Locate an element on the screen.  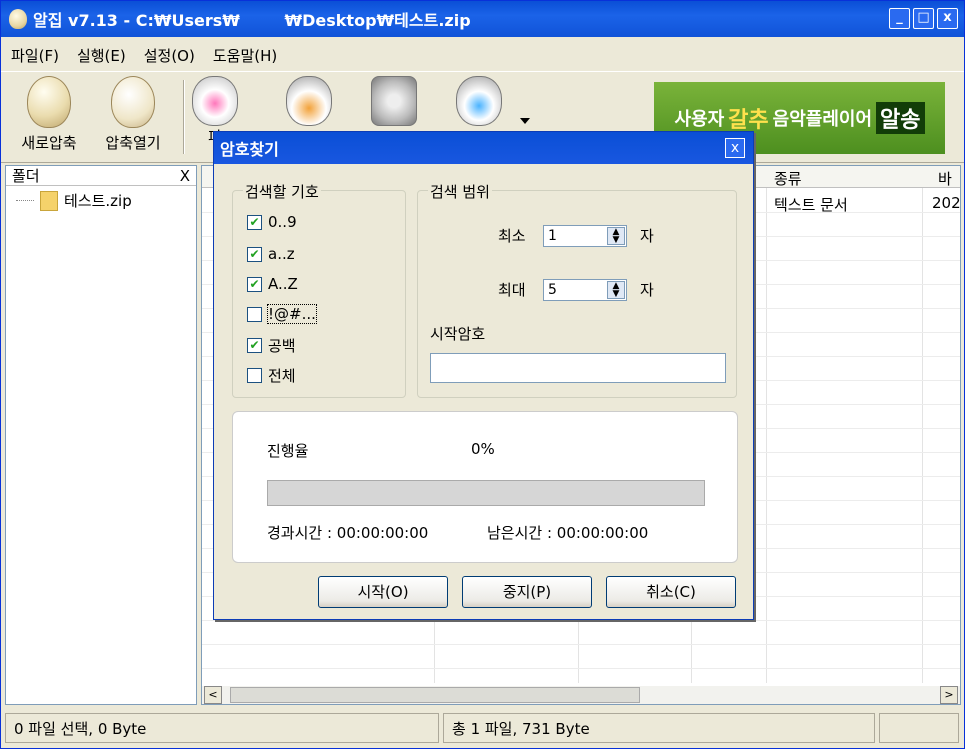
window-title: 알집 v7.13 - C:₩Users₩ ₩Desktop₩테스트.zip is located at coordinates (252, 20).